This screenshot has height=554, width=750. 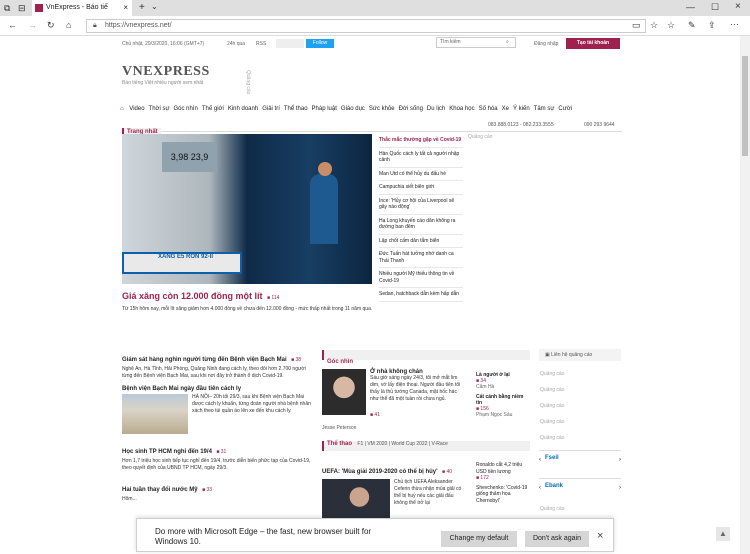 What do you see at coordinates (320, 43) in the screenshot?
I see `twitter-follow-button: Follow` at bounding box center [320, 43].